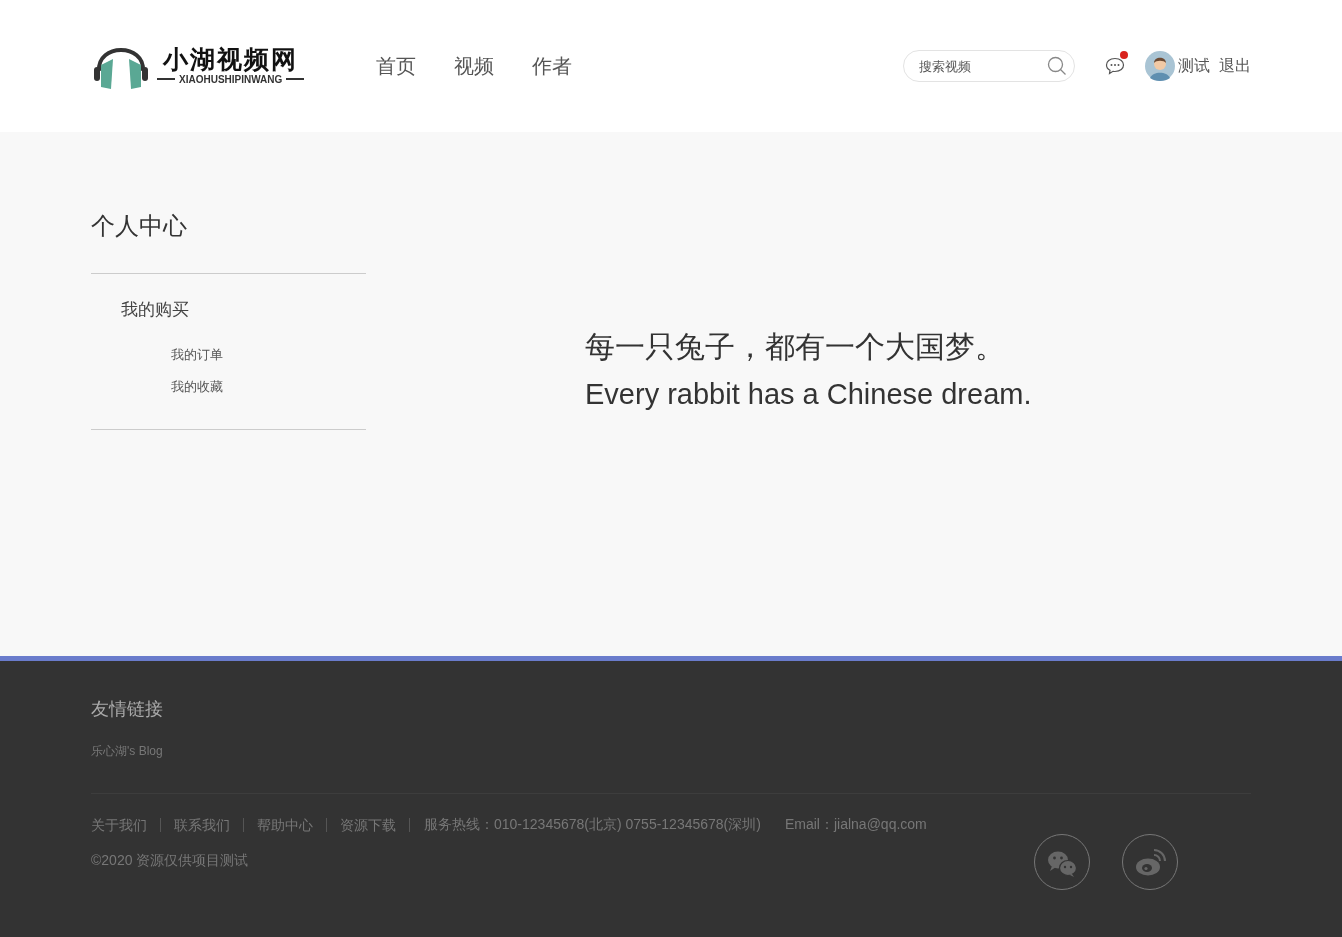 The width and height of the screenshot is (1342, 937). Describe the element at coordinates (231, 58) in the screenshot. I see `logo-title: 小湖视频网` at that location.